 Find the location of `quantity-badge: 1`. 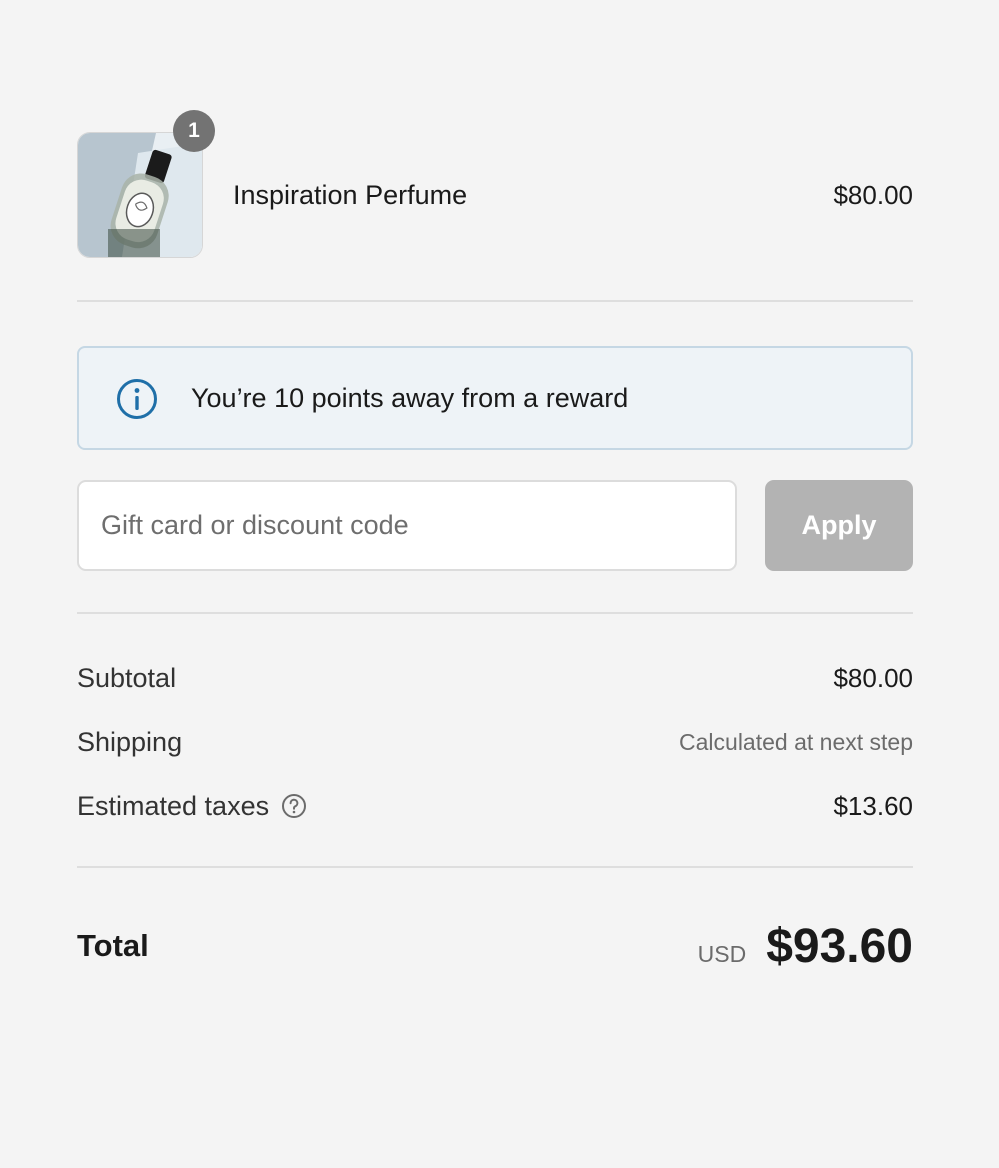

quantity-badge: 1 is located at coordinates (194, 131).